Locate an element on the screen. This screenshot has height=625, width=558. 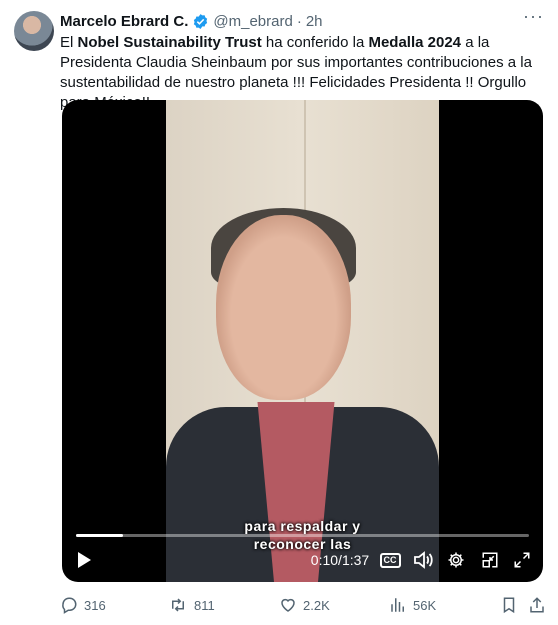
views-button: 56K is located at coordinates (412, 605).